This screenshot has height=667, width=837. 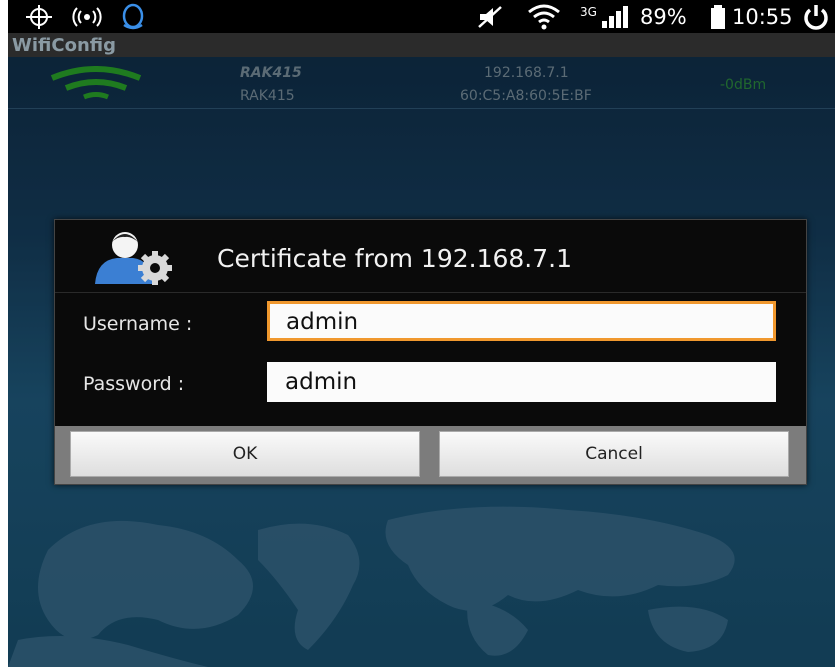 What do you see at coordinates (430, 455) in the screenshot?
I see `dialog-button-bar: OK Cancel` at bounding box center [430, 455].